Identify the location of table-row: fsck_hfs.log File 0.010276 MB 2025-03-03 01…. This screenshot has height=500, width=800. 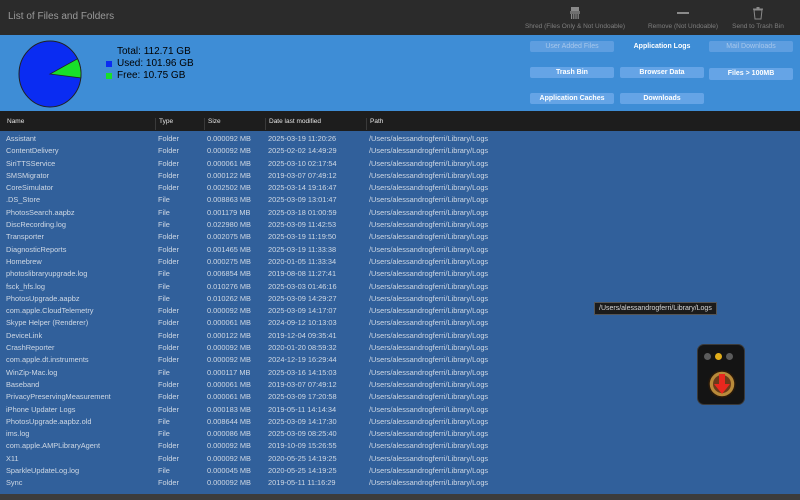
(400, 287).